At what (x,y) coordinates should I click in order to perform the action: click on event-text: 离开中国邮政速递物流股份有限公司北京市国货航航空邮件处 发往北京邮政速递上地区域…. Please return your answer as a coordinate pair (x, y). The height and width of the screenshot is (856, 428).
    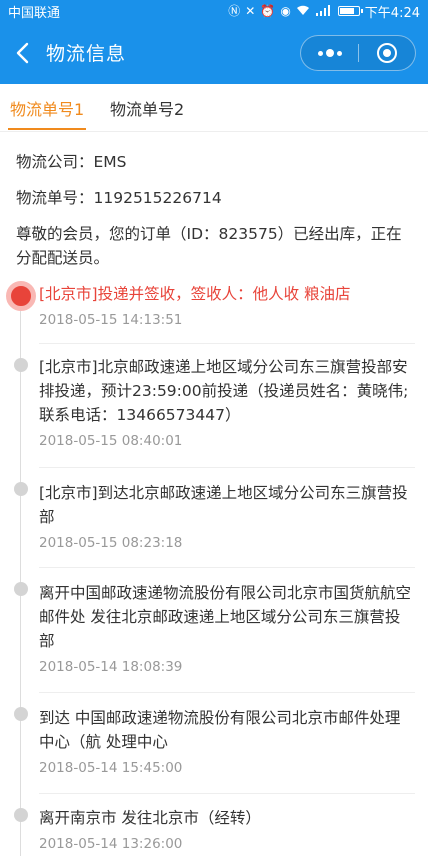
    Looking at the image, I should click on (225, 617).